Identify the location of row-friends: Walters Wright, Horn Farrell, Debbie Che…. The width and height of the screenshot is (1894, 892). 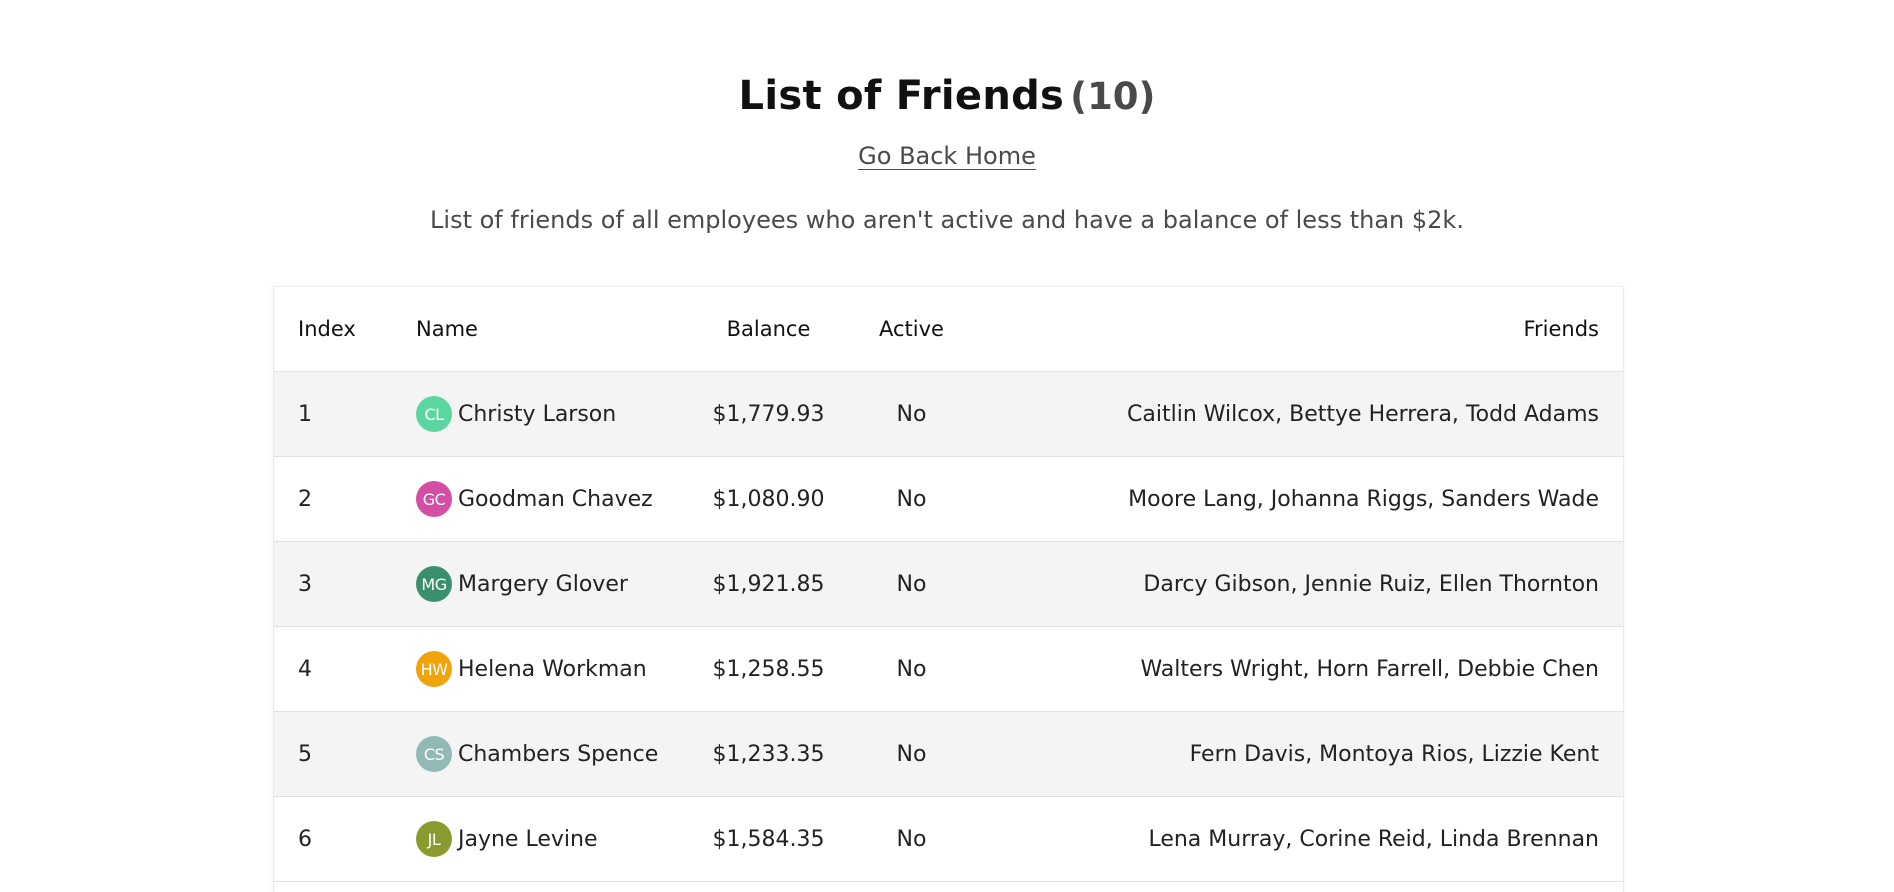
(1369, 669).